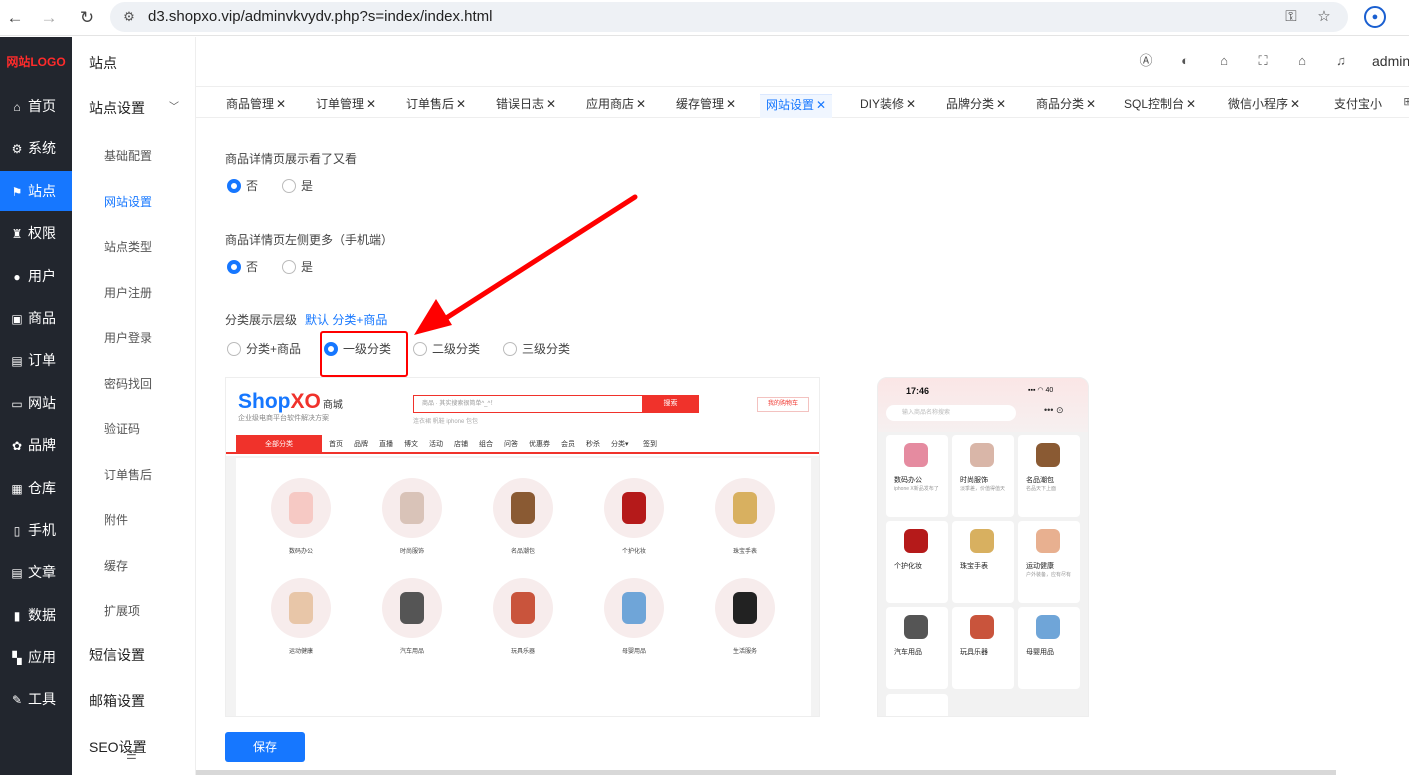  I want to click on annotation-highlight-box, so click(364, 354).